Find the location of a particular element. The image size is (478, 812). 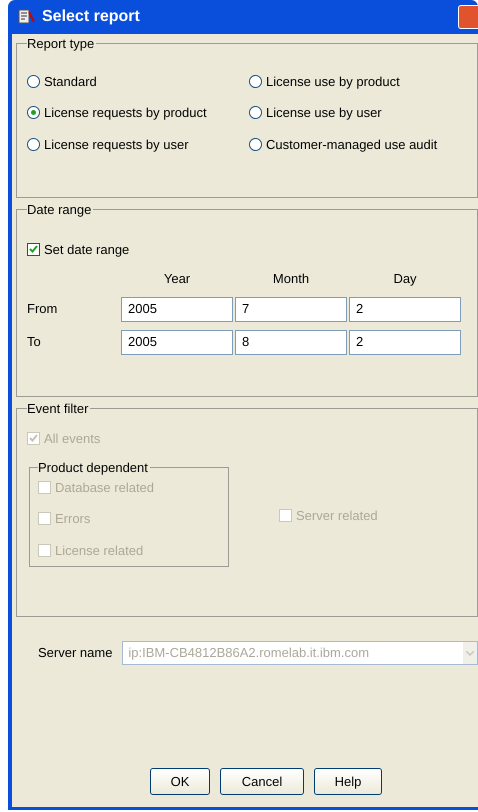

app-icon is located at coordinates (27, 17).